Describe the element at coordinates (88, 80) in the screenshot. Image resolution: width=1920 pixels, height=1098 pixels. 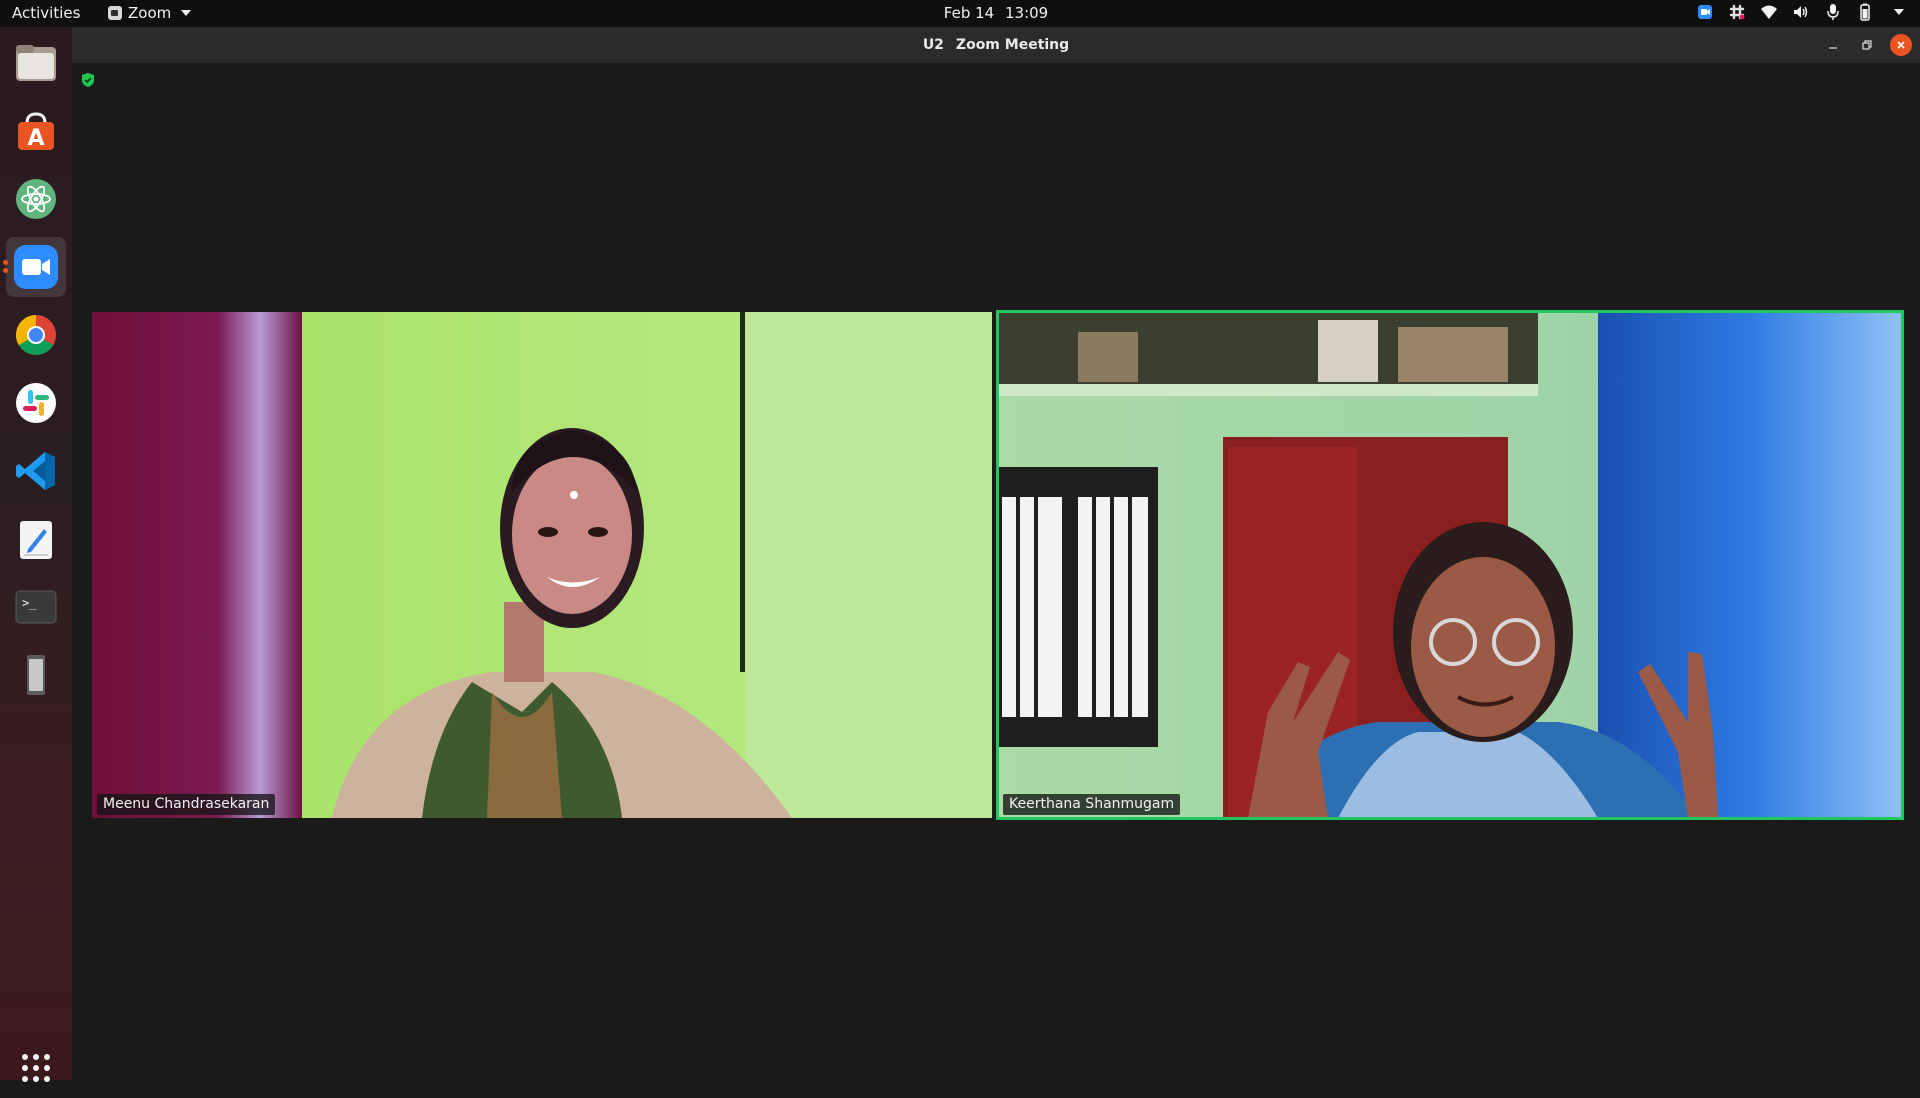
I see `encryption-shield-icon` at that location.